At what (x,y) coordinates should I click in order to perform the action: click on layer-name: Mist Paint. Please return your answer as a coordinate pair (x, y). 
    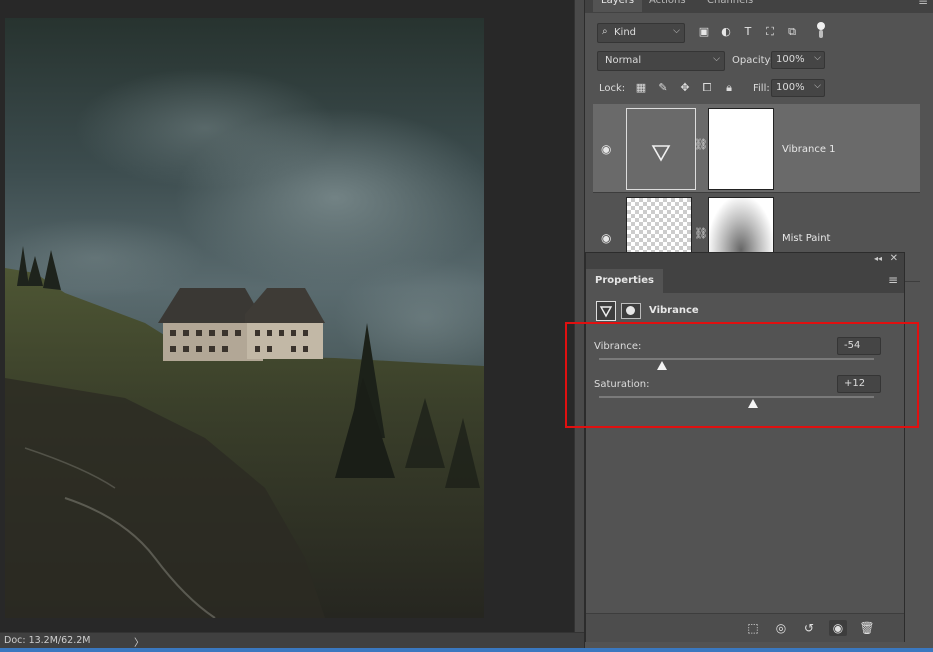
    Looking at the image, I should click on (806, 238).